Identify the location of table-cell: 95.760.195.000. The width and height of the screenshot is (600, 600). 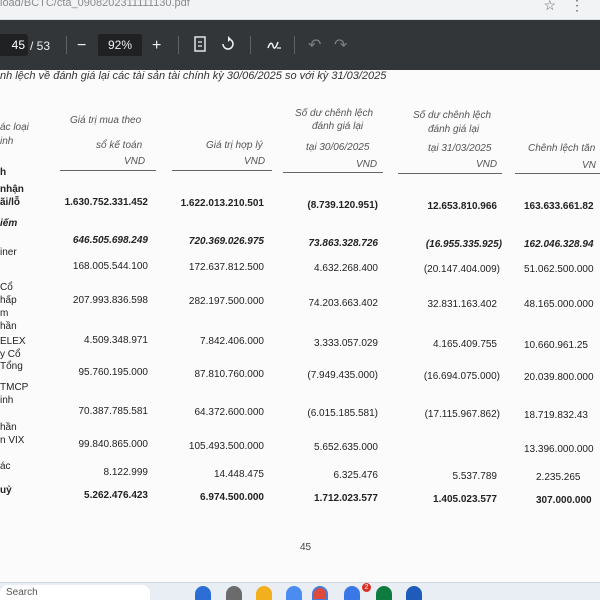
(113, 372).